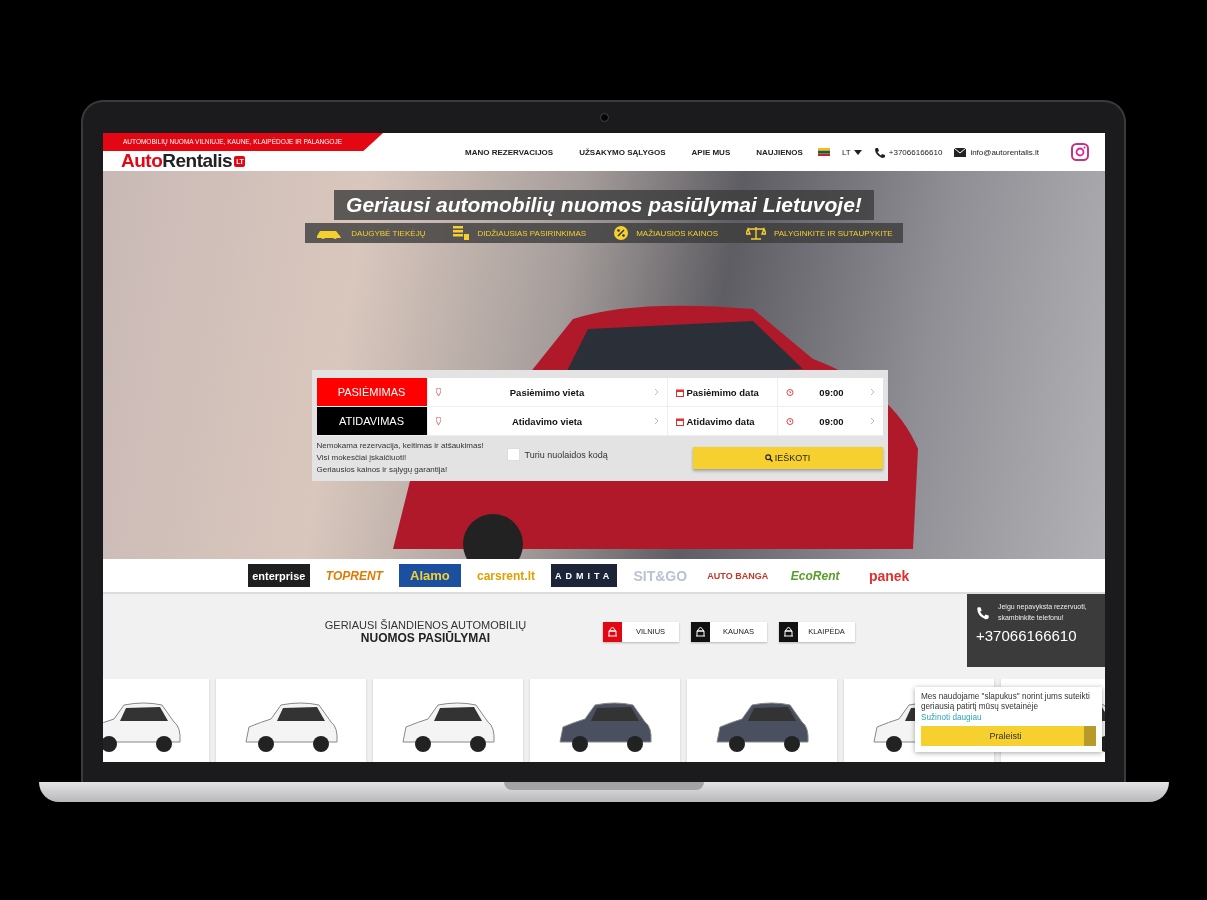 The image size is (1207, 900). I want to click on benefit-note: Nemokama rezervacija, keitimas ir atšaukimas!, so click(400, 446).